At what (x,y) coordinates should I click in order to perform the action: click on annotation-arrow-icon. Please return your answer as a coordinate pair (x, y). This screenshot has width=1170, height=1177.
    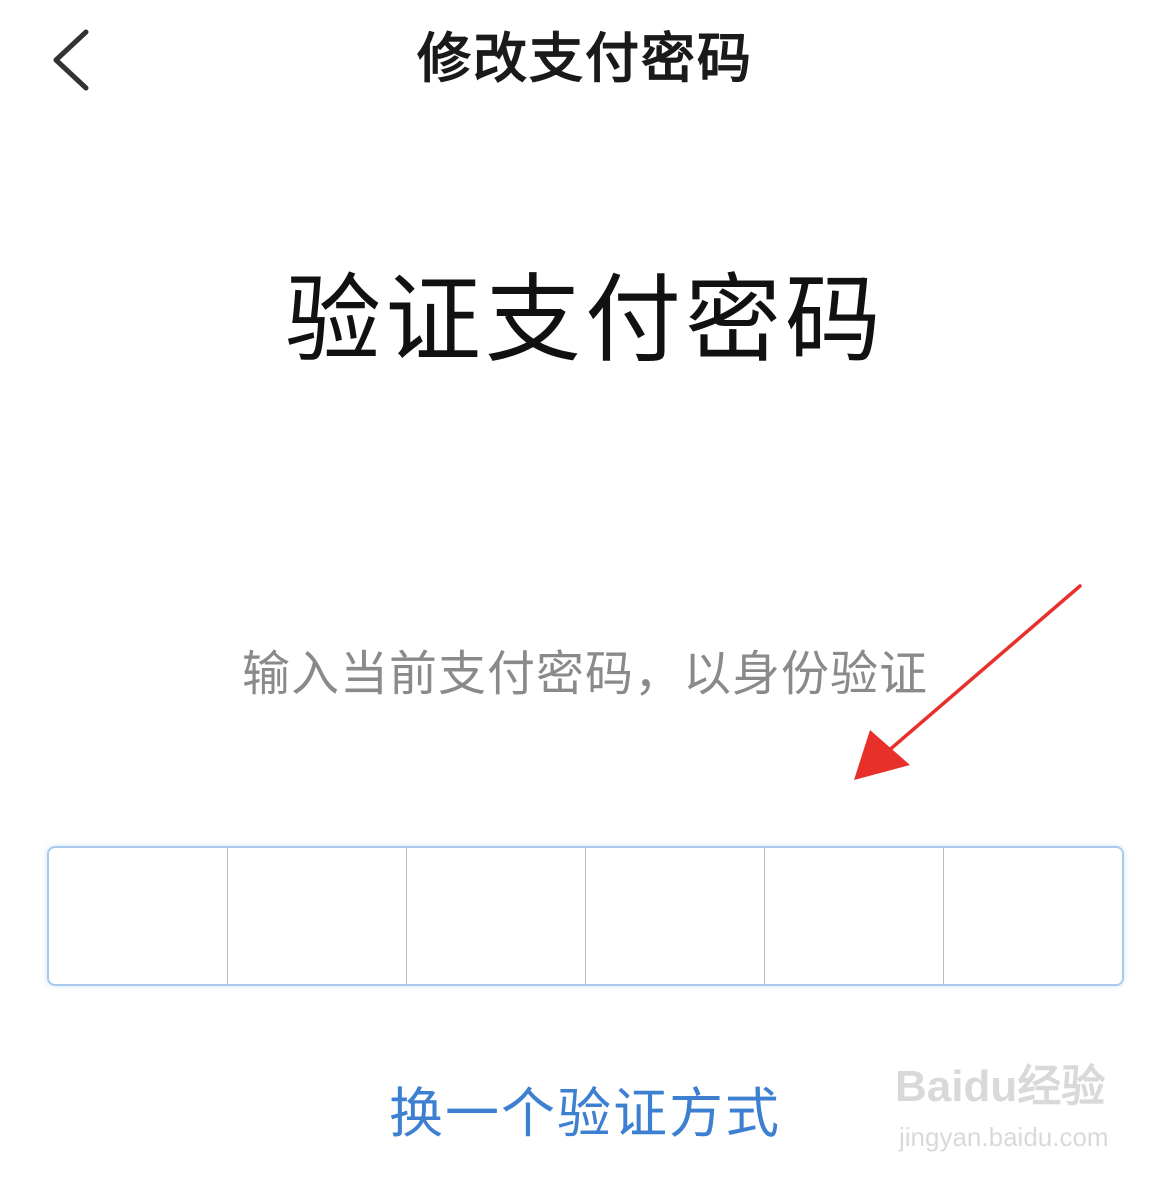
    Looking at the image, I should click on (968, 682).